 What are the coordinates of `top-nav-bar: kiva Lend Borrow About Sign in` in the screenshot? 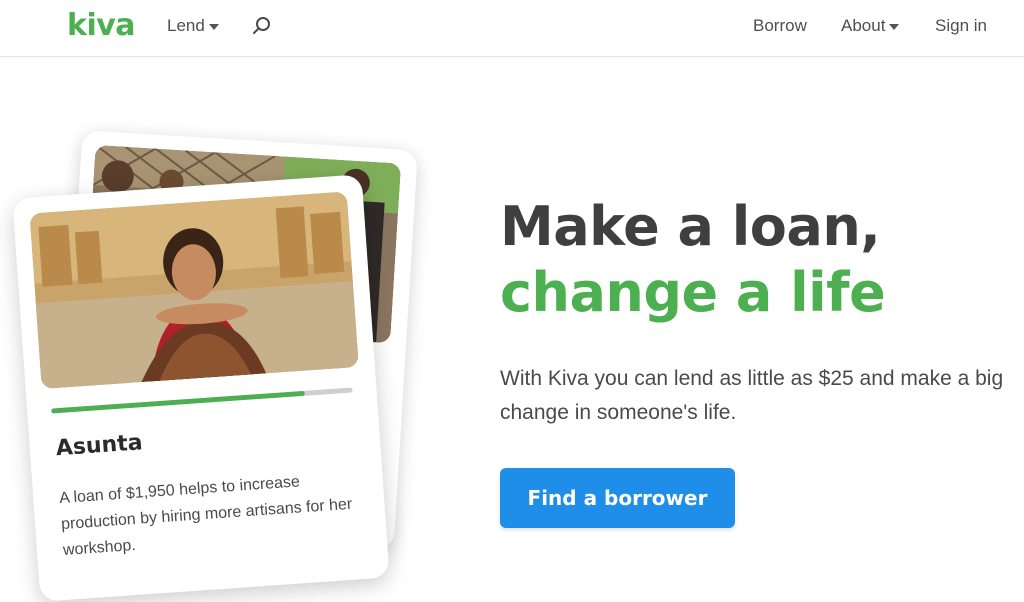 It's located at (512, 28).